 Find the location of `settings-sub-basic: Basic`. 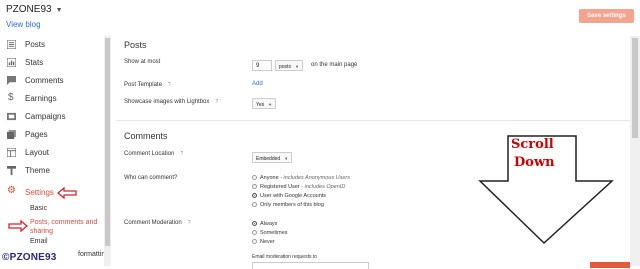

settings-sub-basic: Basic is located at coordinates (38, 208).